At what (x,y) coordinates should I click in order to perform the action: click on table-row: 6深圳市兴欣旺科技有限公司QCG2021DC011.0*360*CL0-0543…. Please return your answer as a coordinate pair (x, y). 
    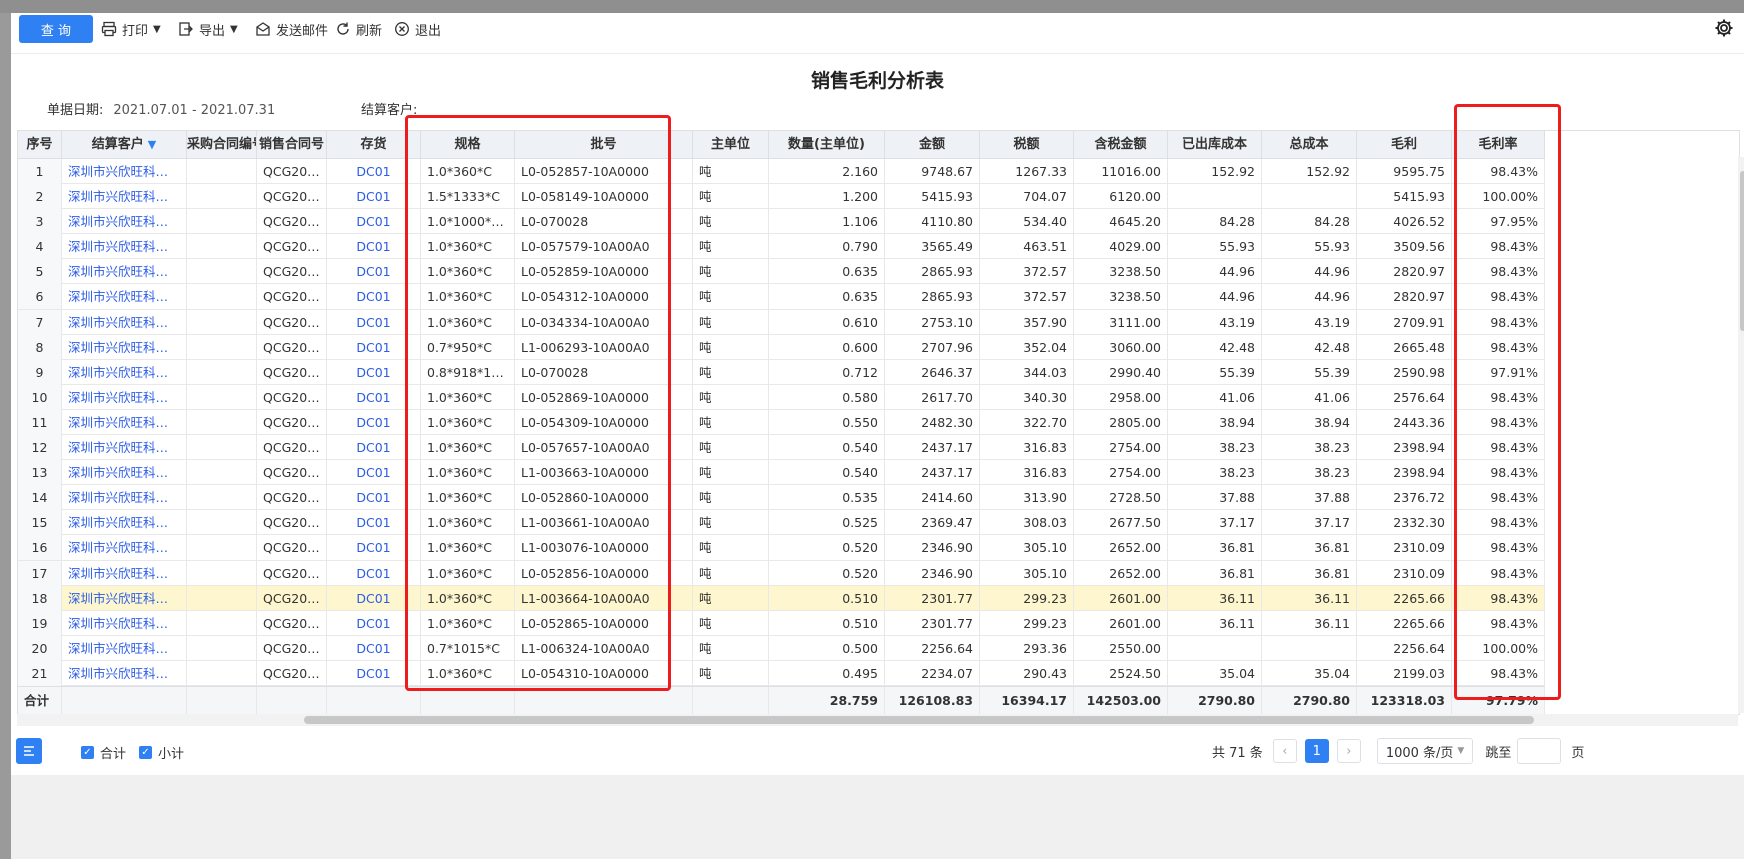
    Looking at the image, I should click on (781, 297).